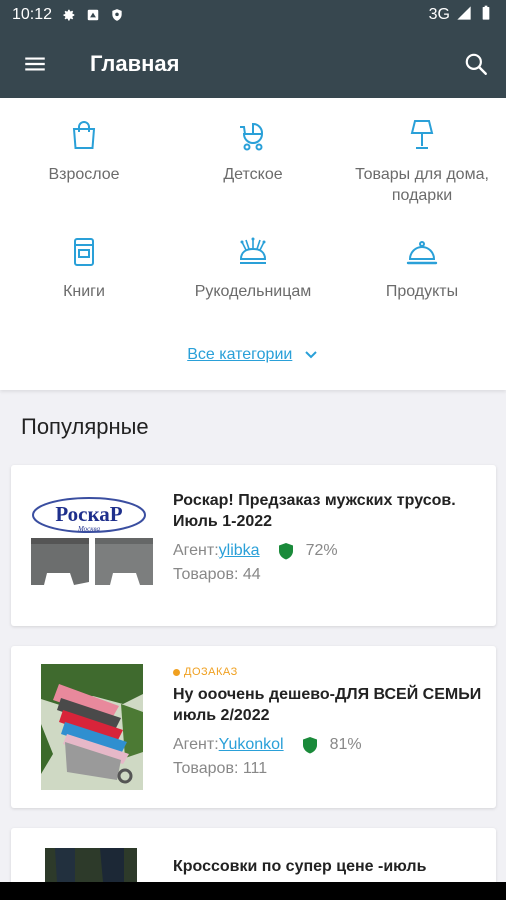 This screenshot has width=506, height=900. What do you see at coordinates (92, 545) in the screenshot?
I see `product-image: РоскаР Москва` at bounding box center [92, 545].